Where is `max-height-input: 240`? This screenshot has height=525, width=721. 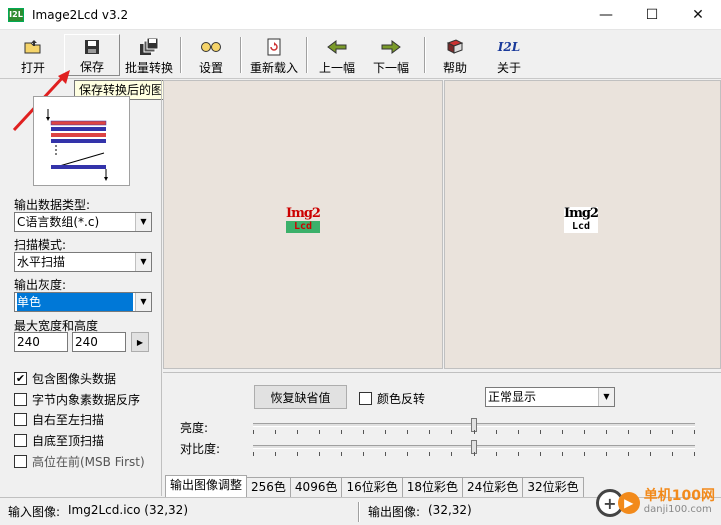
max-height-input: 240 is located at coordinates (99, 342).